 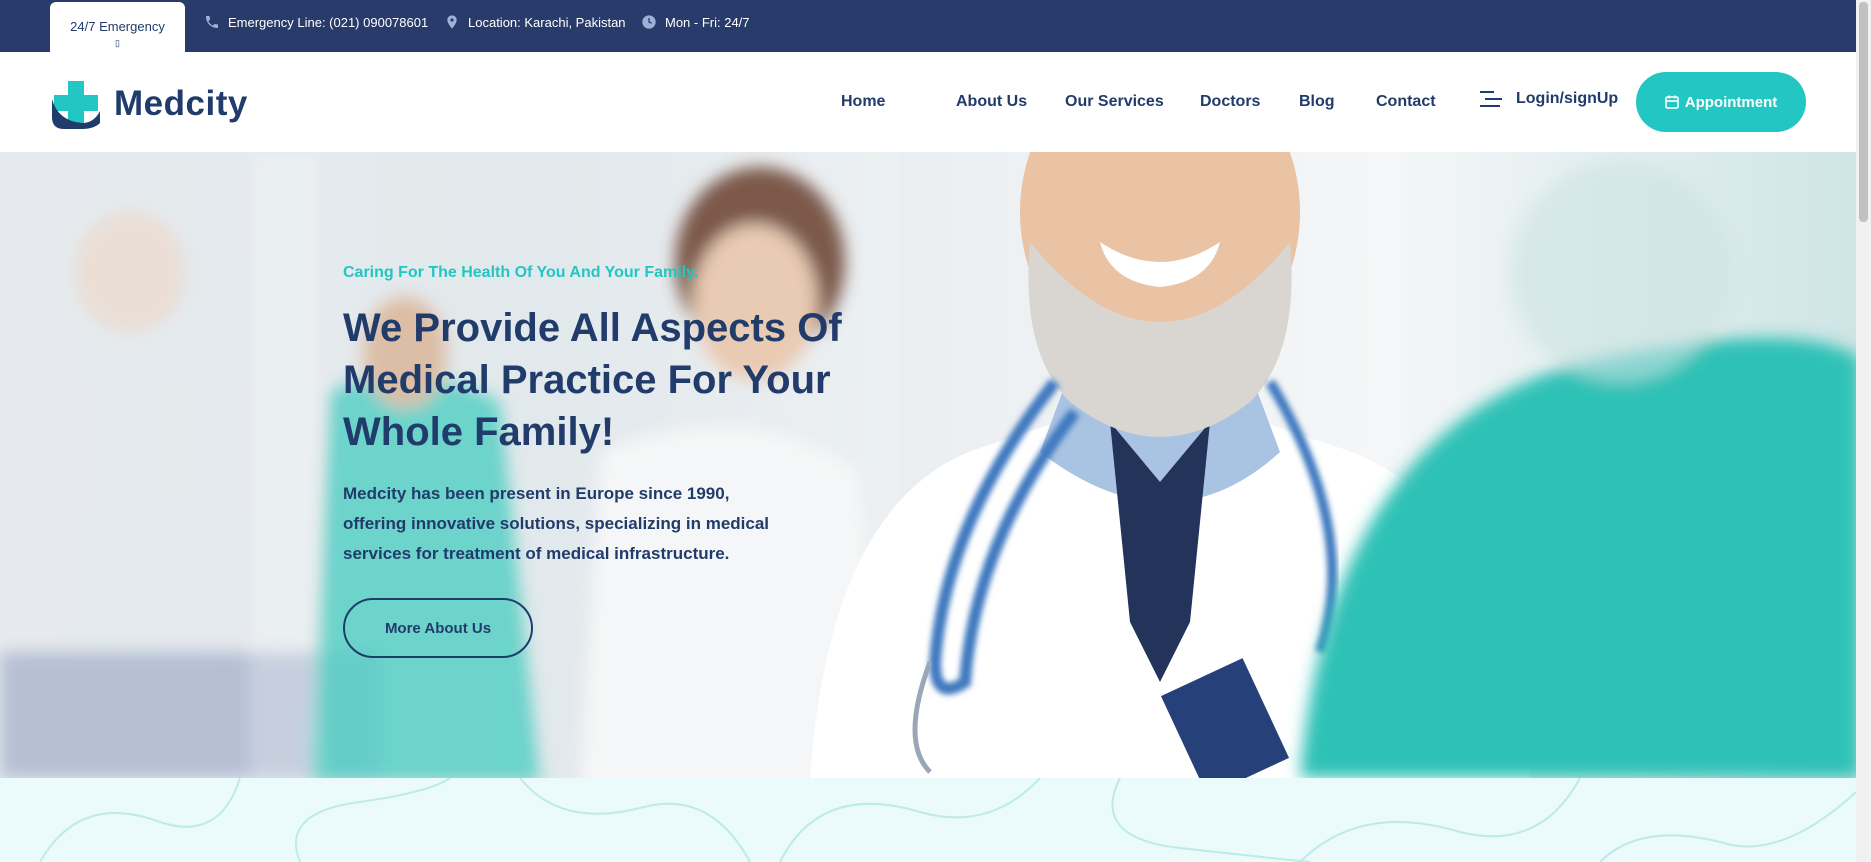 I want to click on appointment-label: Appointment, so click(x=1731, y=102).